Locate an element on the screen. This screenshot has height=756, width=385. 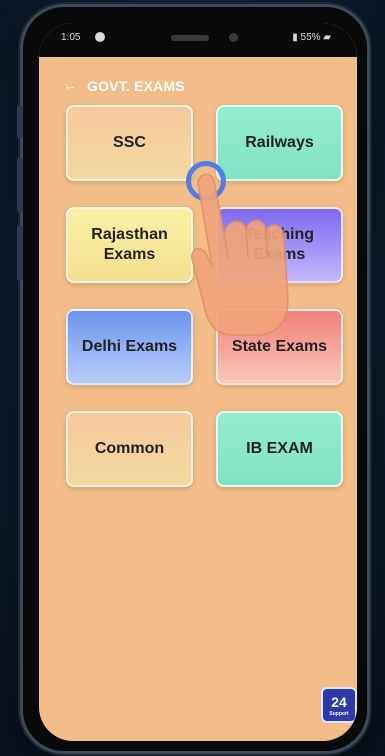
tile-rajasthan-exams: Rajasthan Exams is located at coordinates (129, 245).